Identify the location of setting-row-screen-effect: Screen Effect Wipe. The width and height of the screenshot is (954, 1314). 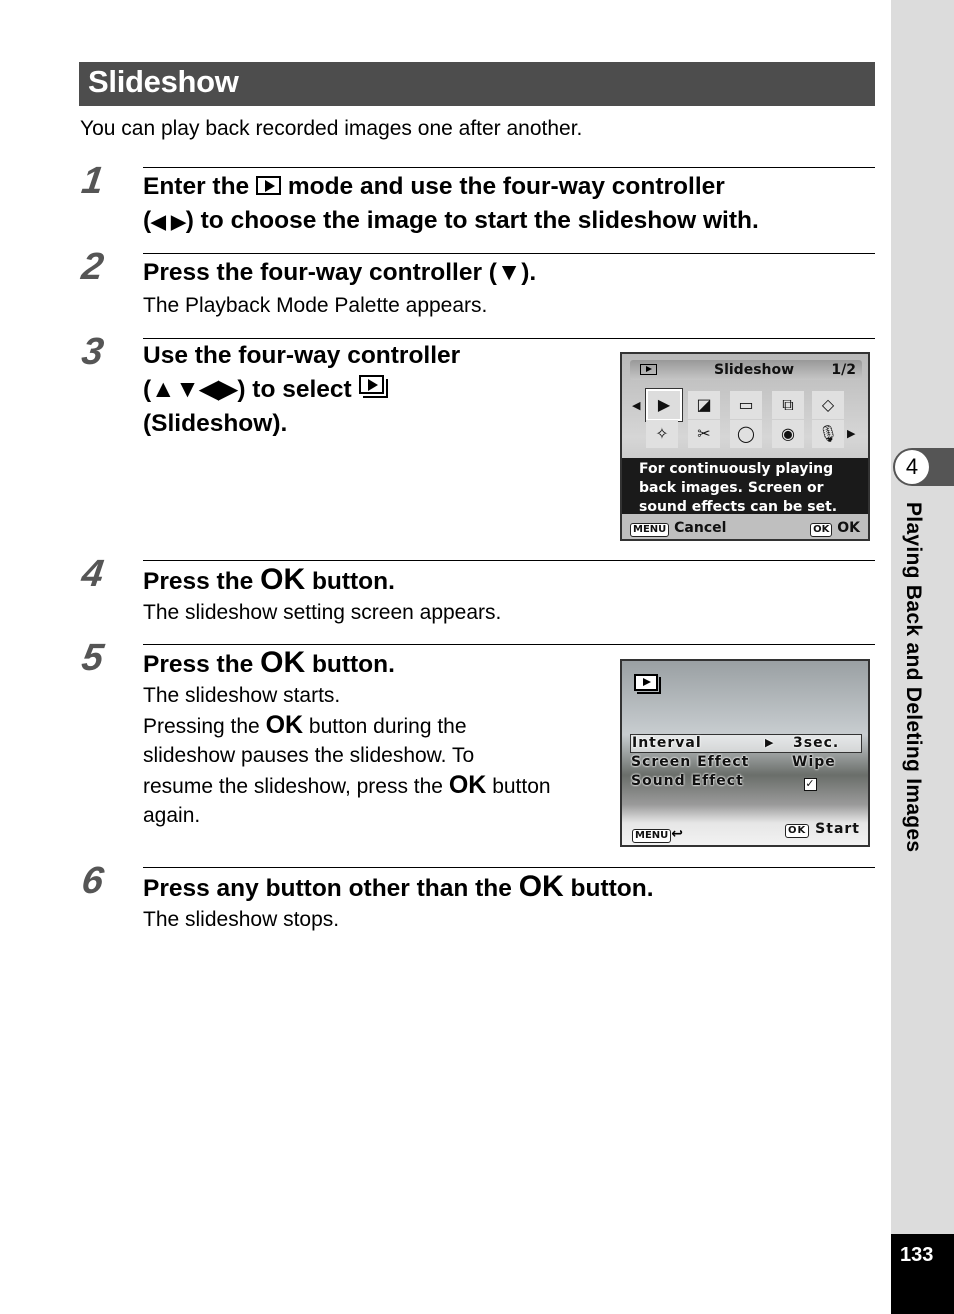
(746, 763).